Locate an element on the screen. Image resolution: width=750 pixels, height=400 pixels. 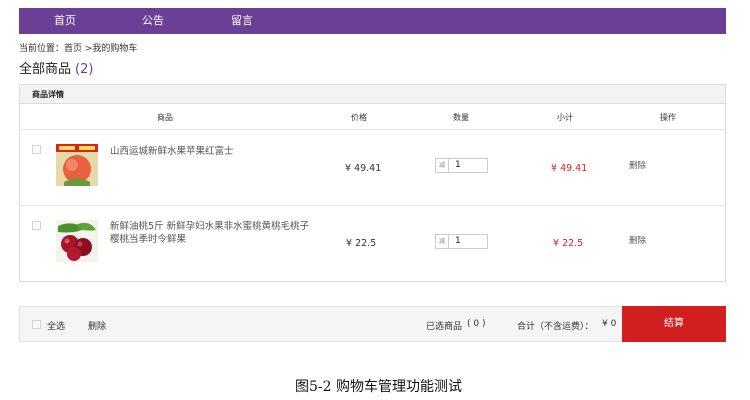
product-name: 新鲜油桃5斤 新鲜孕妇水果非水蜜桃黄桃毛桃子 樱桃当季时令鲜果 is located at coordinates (212, 233).